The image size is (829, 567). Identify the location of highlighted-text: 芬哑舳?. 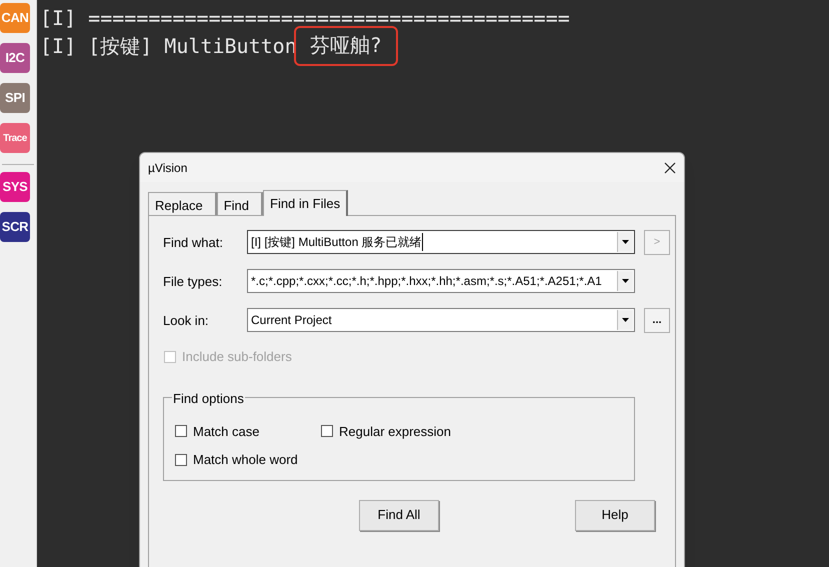
(346, 46).